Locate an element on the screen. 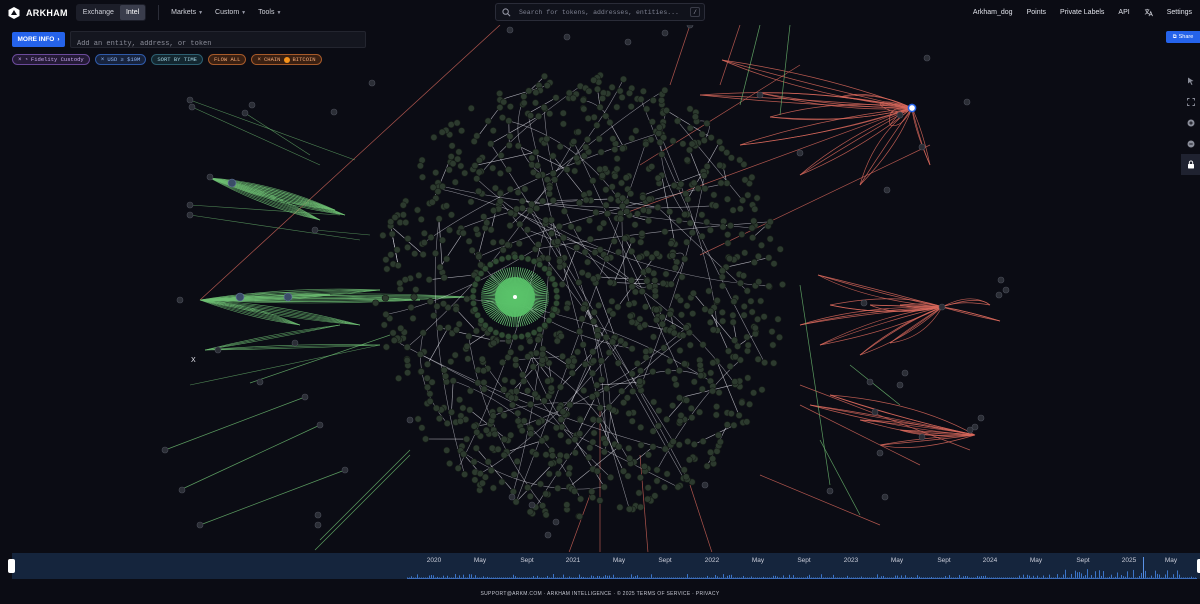 Image resolution: width=1200 pixels, height=604 pixels. points-link: Points is located at coordinates (1036, 12).